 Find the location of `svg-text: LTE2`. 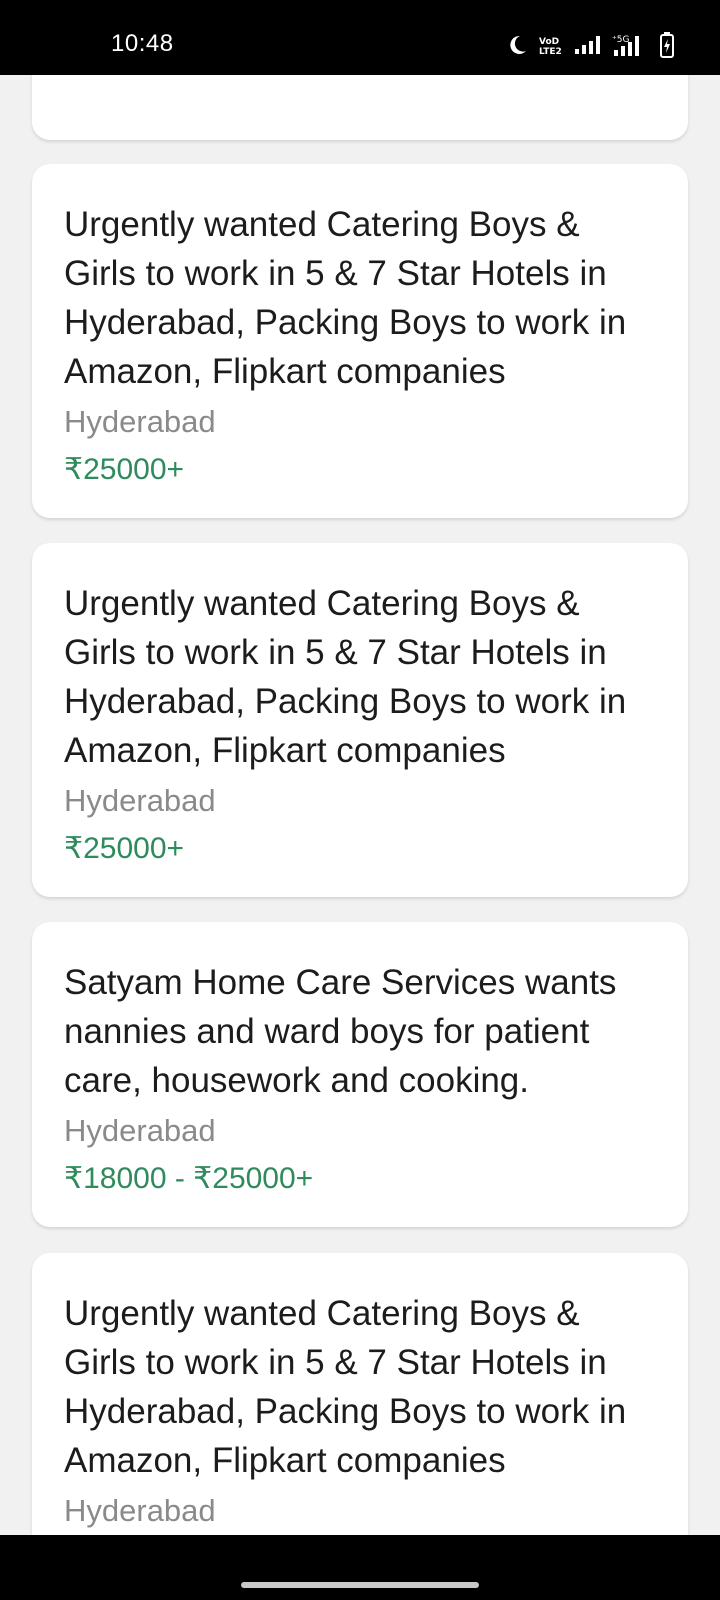

svg-text: LTE2 is located at coordinates (550, 51).